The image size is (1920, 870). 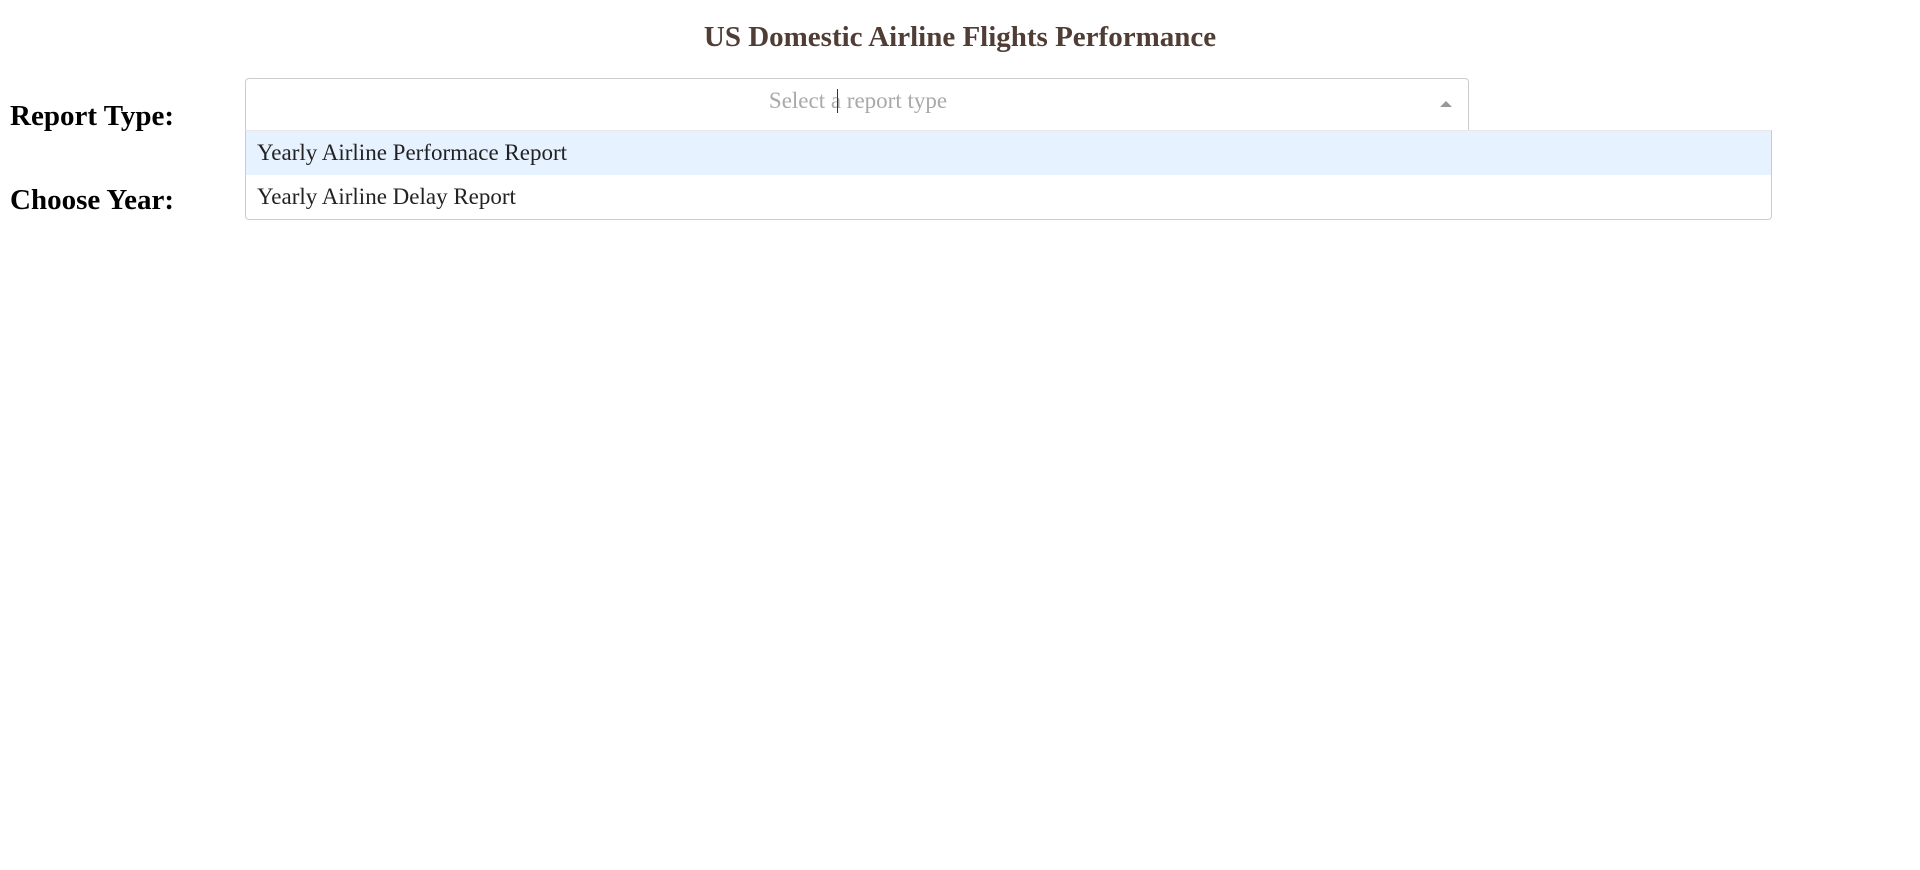 I want to click on report-type-dropdown: Select a report type, so click(x=857, y=104).